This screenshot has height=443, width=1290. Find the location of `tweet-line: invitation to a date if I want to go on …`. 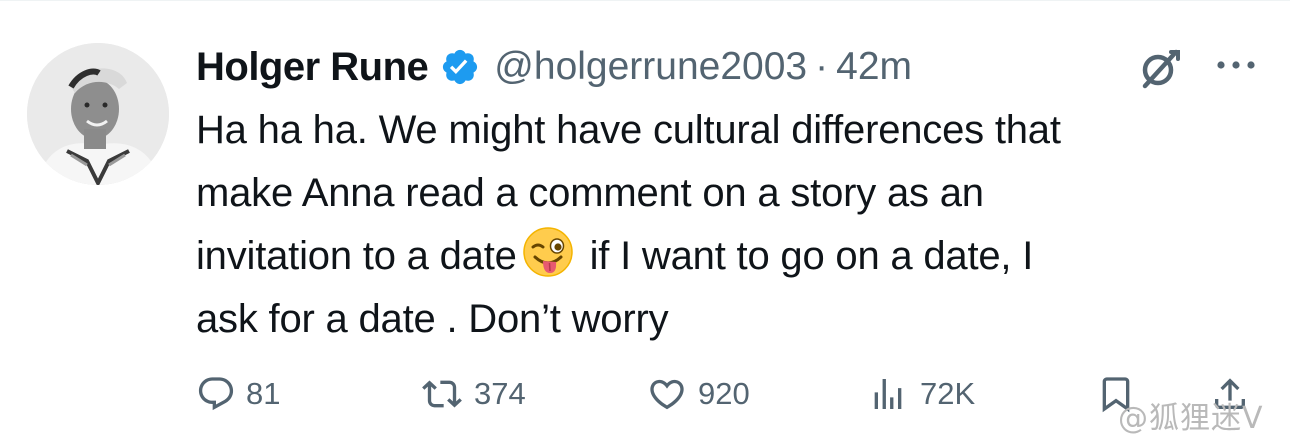

tweet-line: invitation to a date if I want to go on … is located at coordinates (731, 256).